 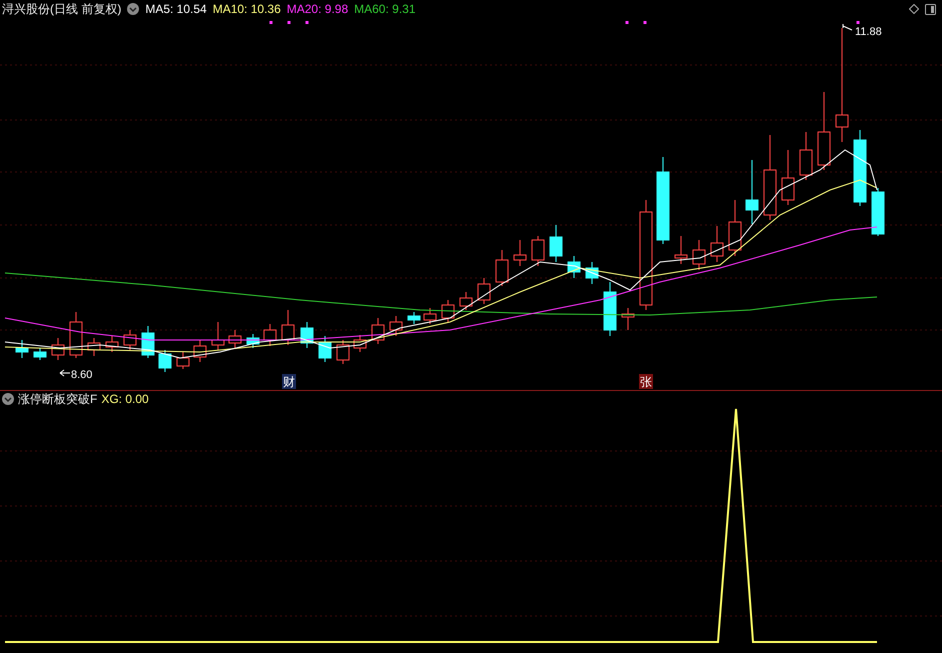 What do you see at coordinates (76, 375) in the screenshot?
I see `low-price-label: 8.60` at bounding box center [76, 375].